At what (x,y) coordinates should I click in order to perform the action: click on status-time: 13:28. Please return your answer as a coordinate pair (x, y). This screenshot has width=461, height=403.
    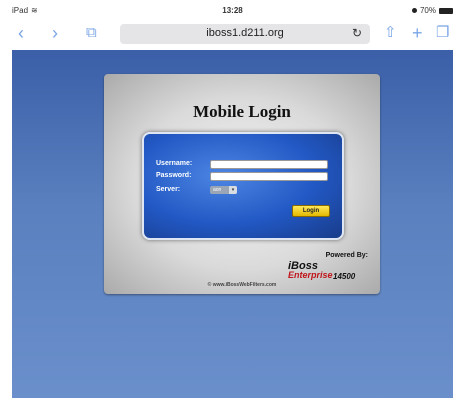
    Looking at the image, I should click on (232, 10).